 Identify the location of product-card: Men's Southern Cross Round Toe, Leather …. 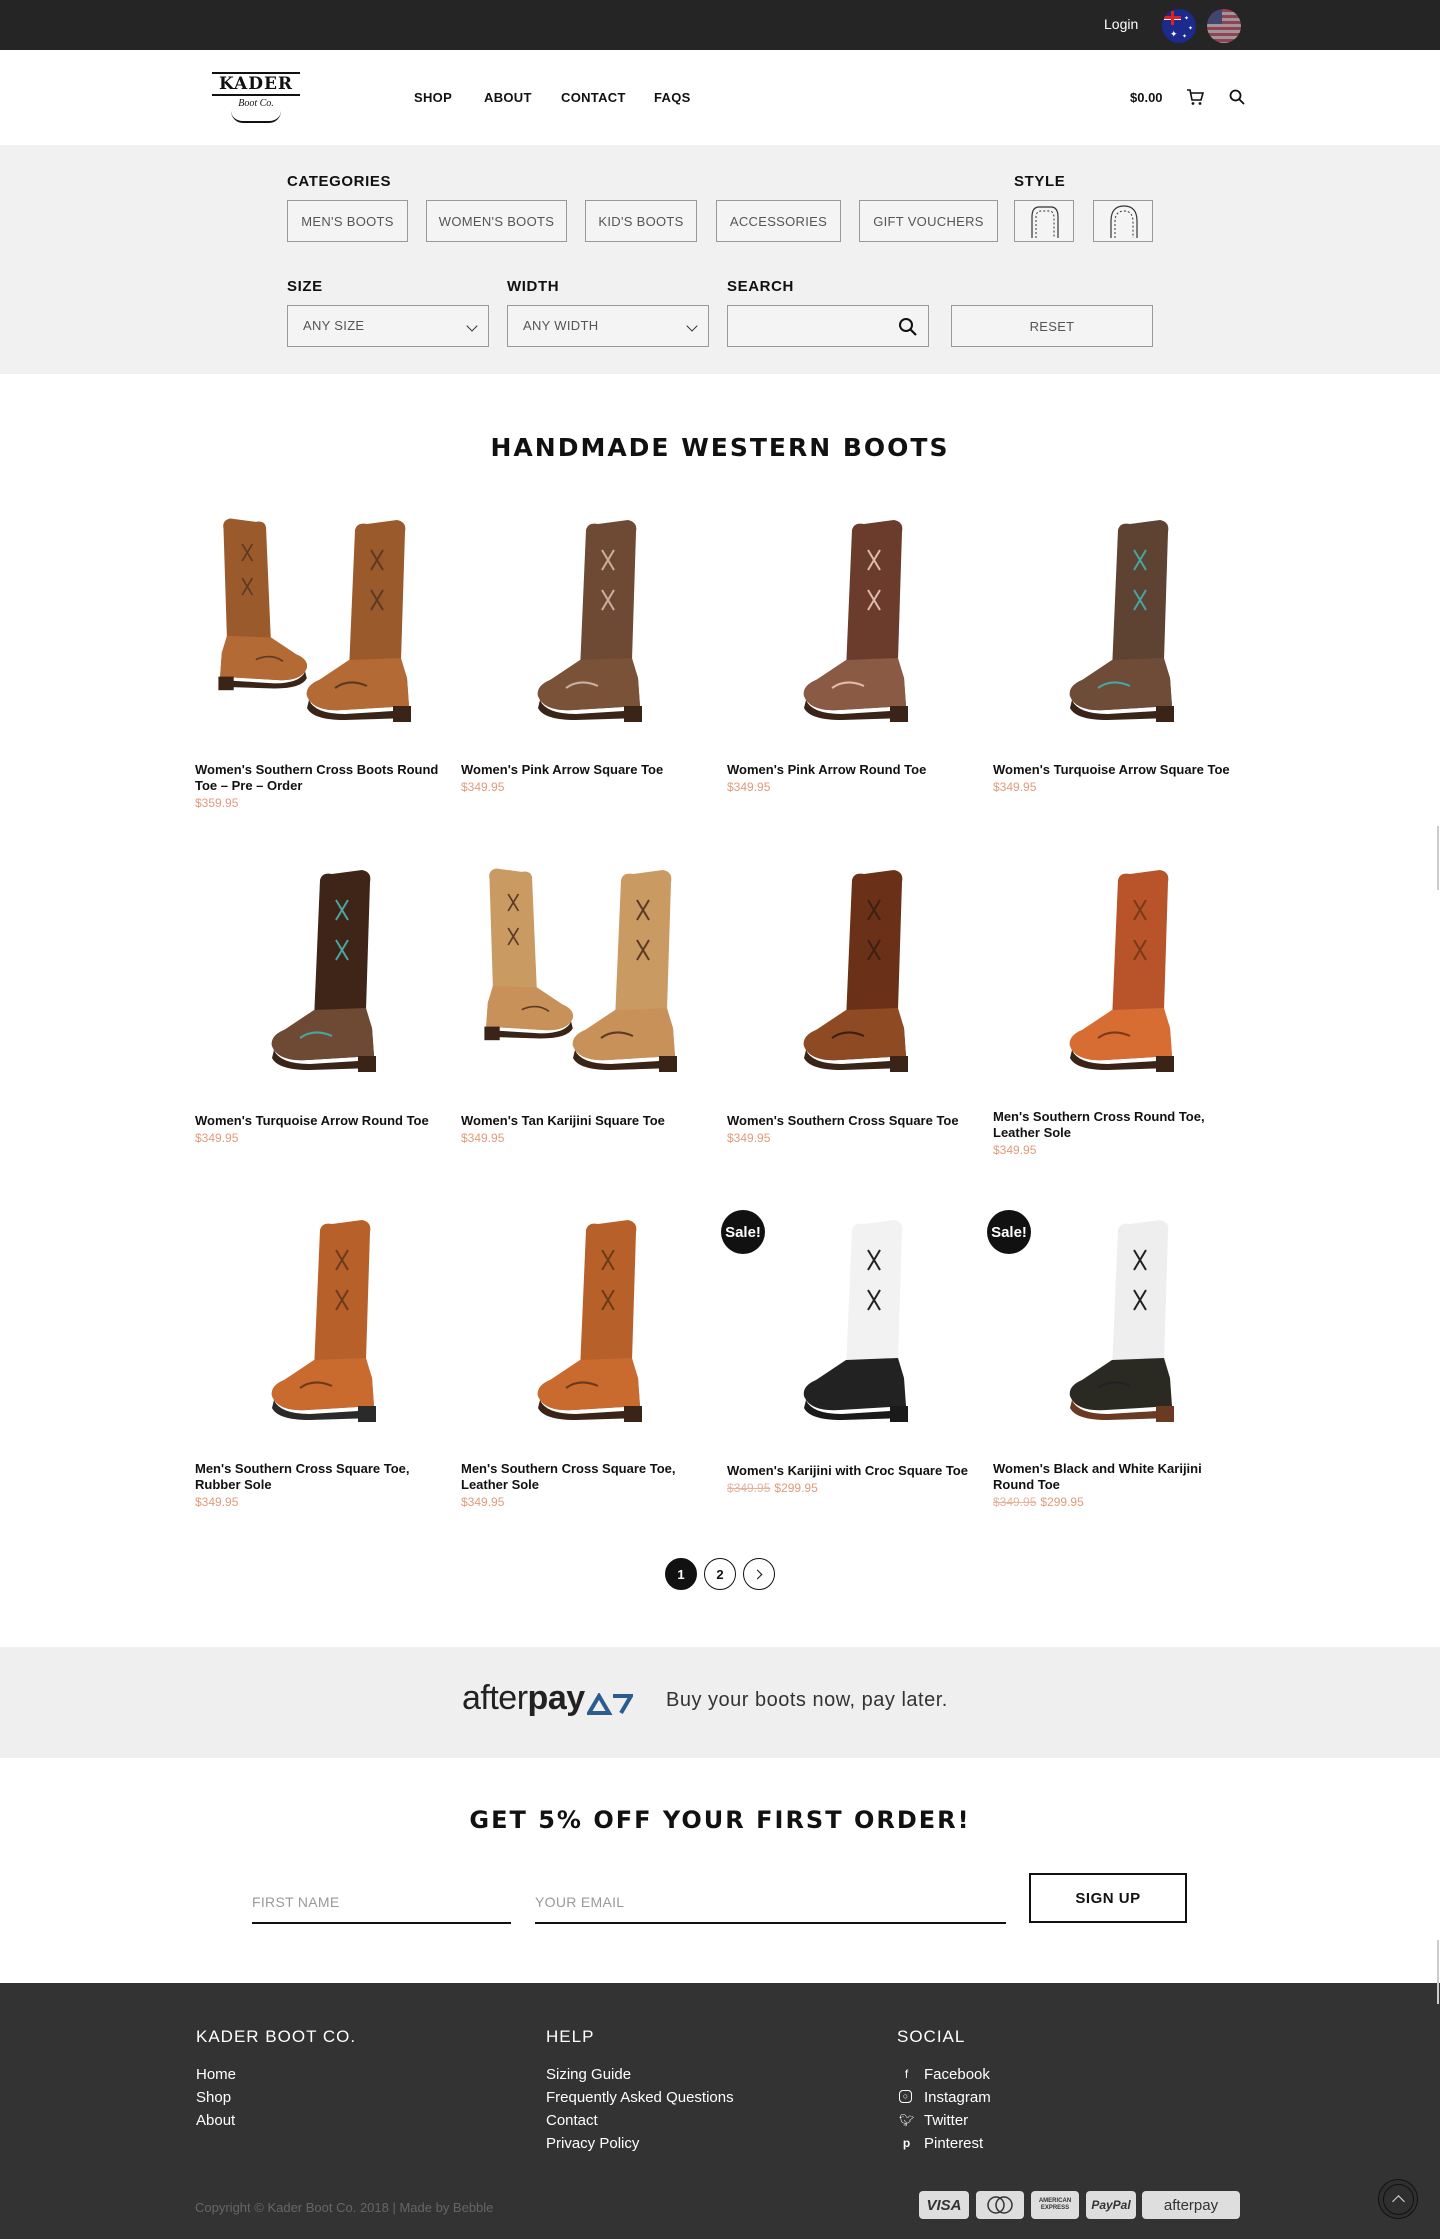
(1115, 1008).